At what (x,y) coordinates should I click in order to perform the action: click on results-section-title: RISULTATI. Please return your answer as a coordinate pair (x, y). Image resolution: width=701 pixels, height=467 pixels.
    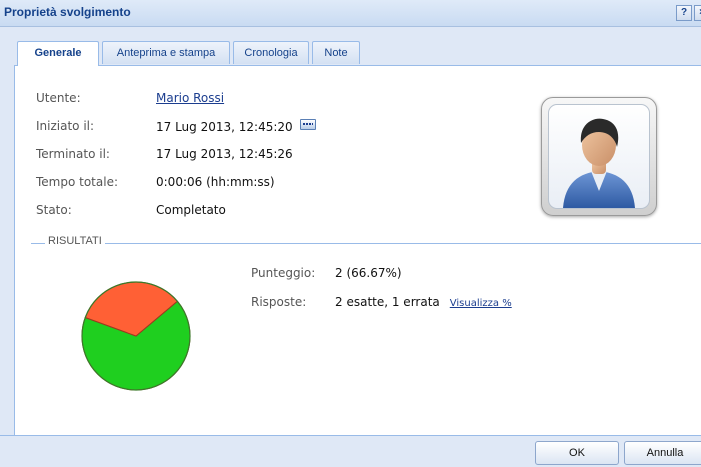
    Looking at the image, I should click on (75, 241).